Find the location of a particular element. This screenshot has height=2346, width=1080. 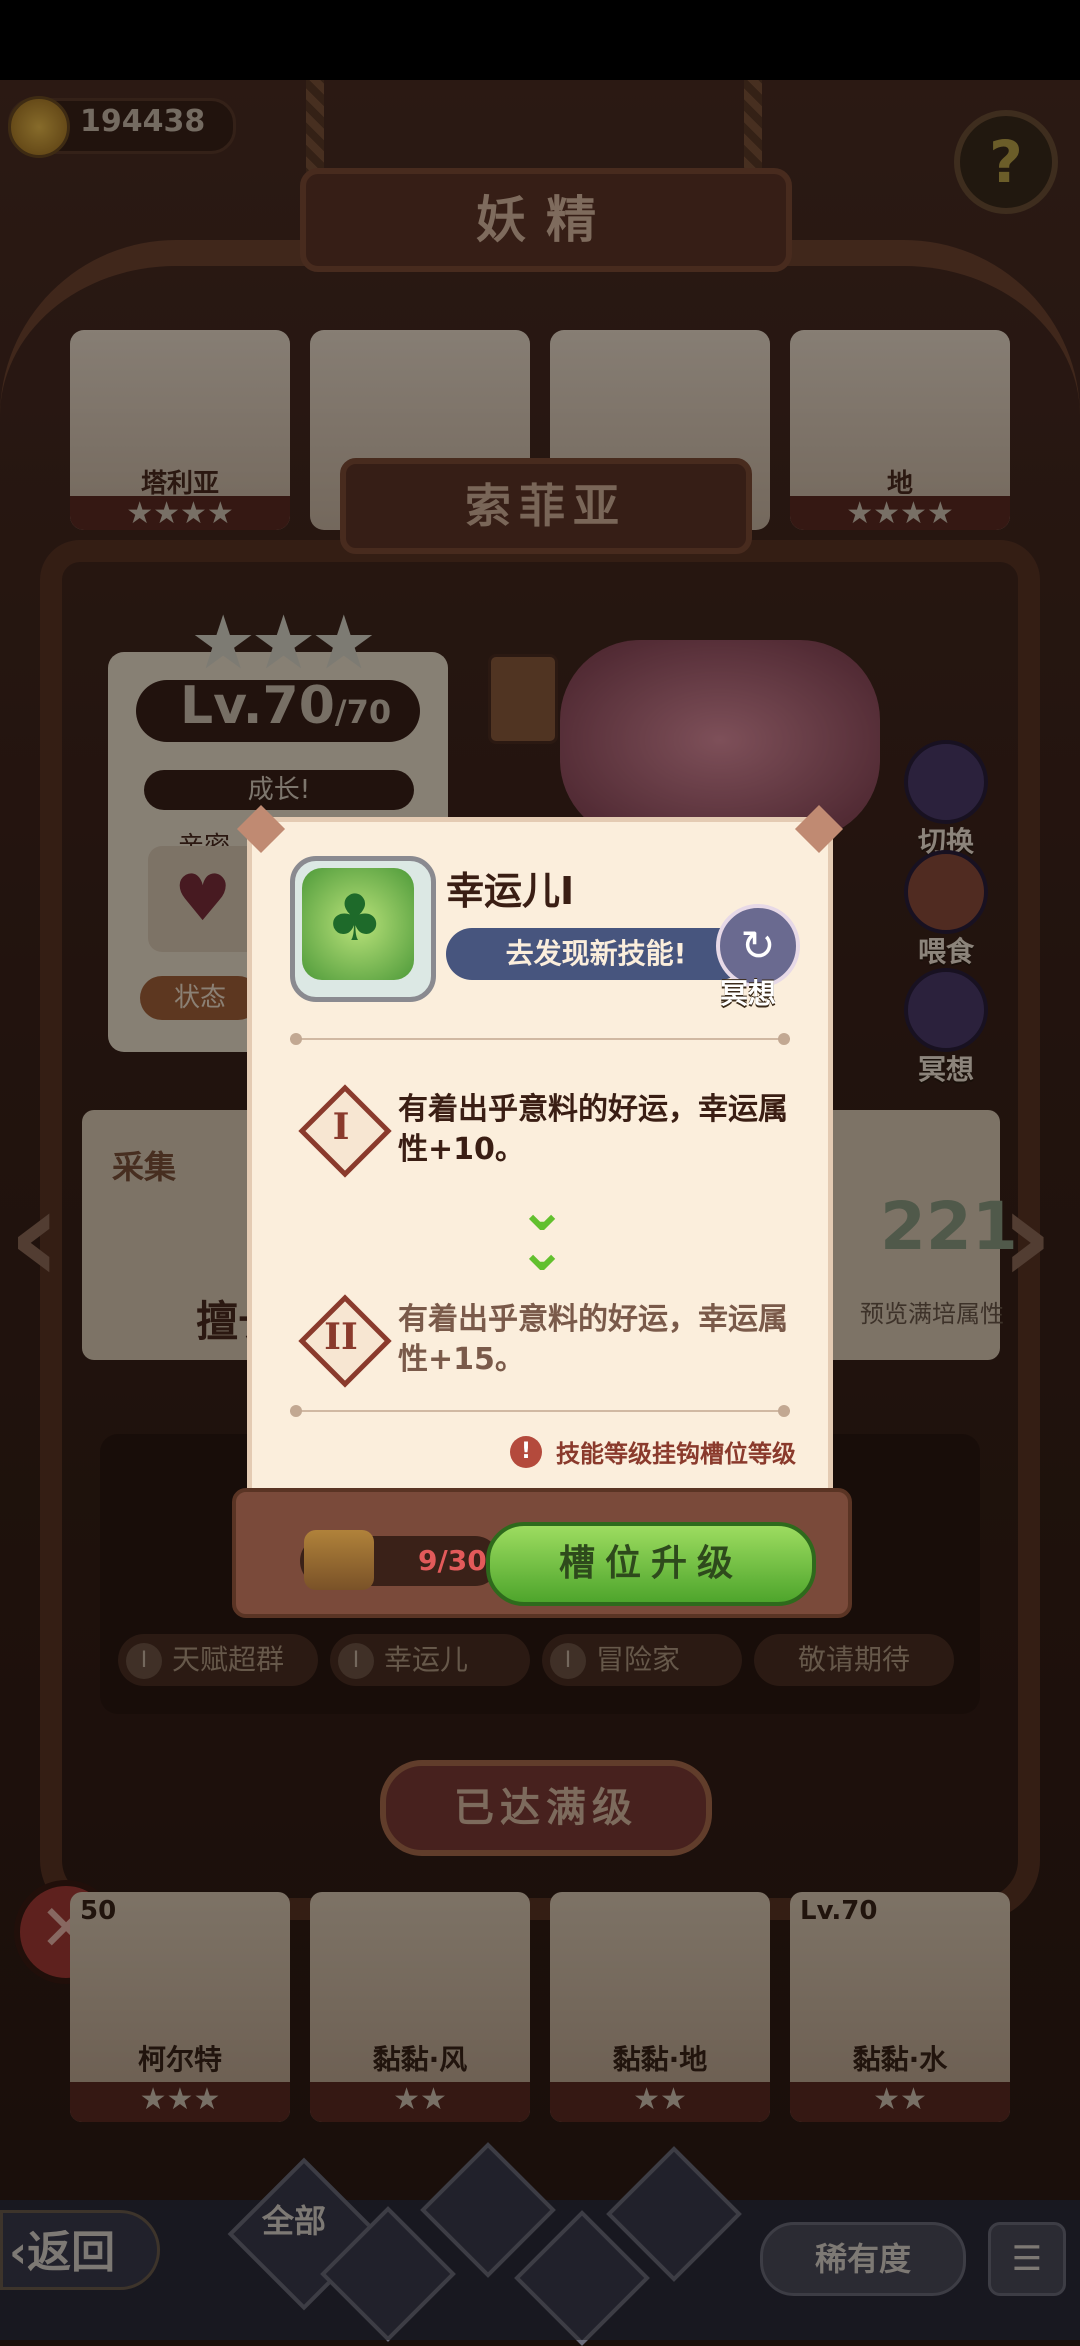

divider-top is located at coordinates (540, 1039).